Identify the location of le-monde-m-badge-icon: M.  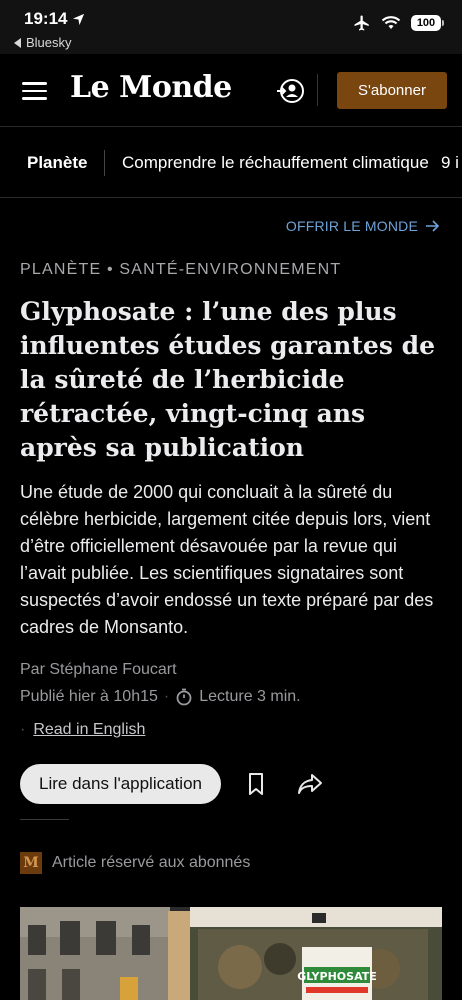
(31, 863).